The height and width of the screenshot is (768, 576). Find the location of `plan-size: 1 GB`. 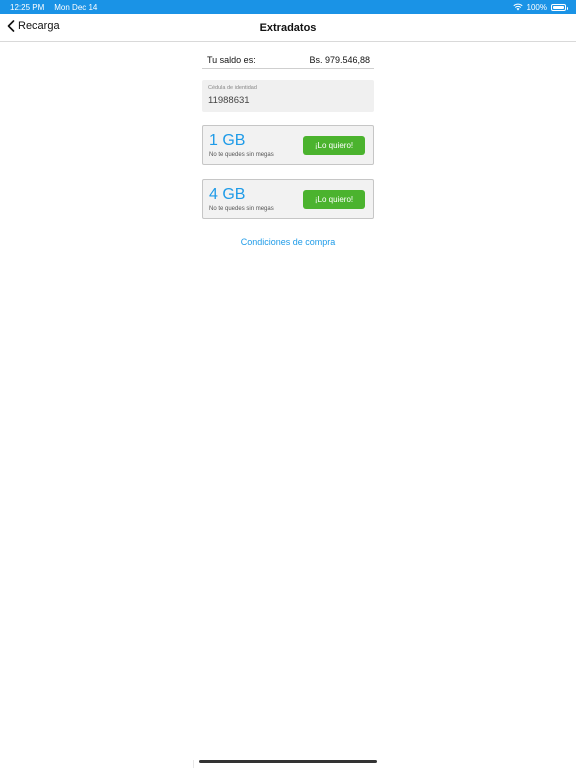

plan-size: 1 GB is located at coordinates (227, 140).